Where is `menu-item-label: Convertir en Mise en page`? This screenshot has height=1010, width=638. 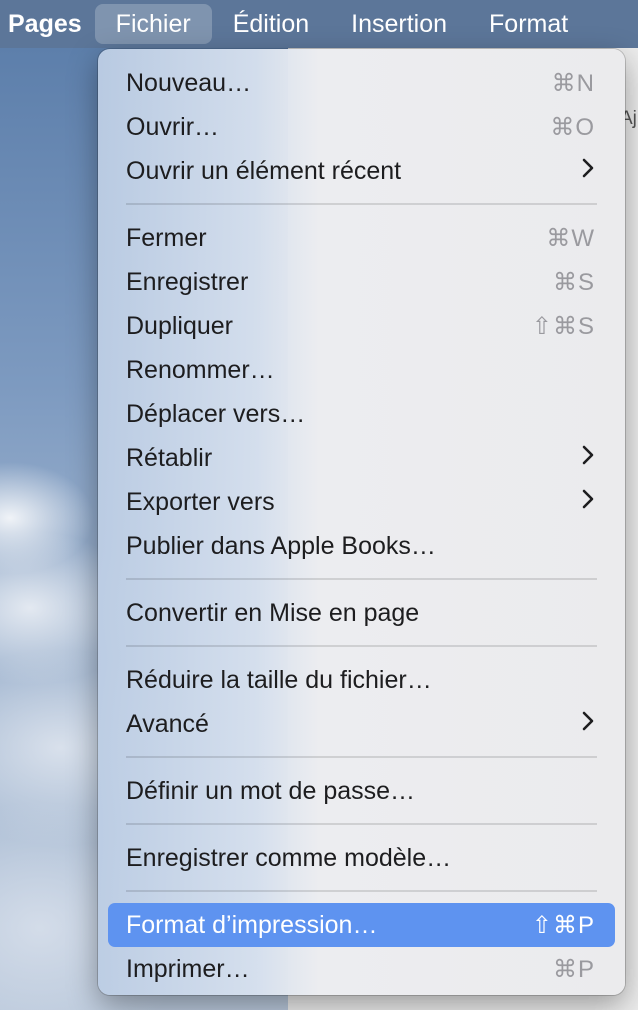
menu-item-label: Convertir en Mise en page is located at coordinates (273, 612).